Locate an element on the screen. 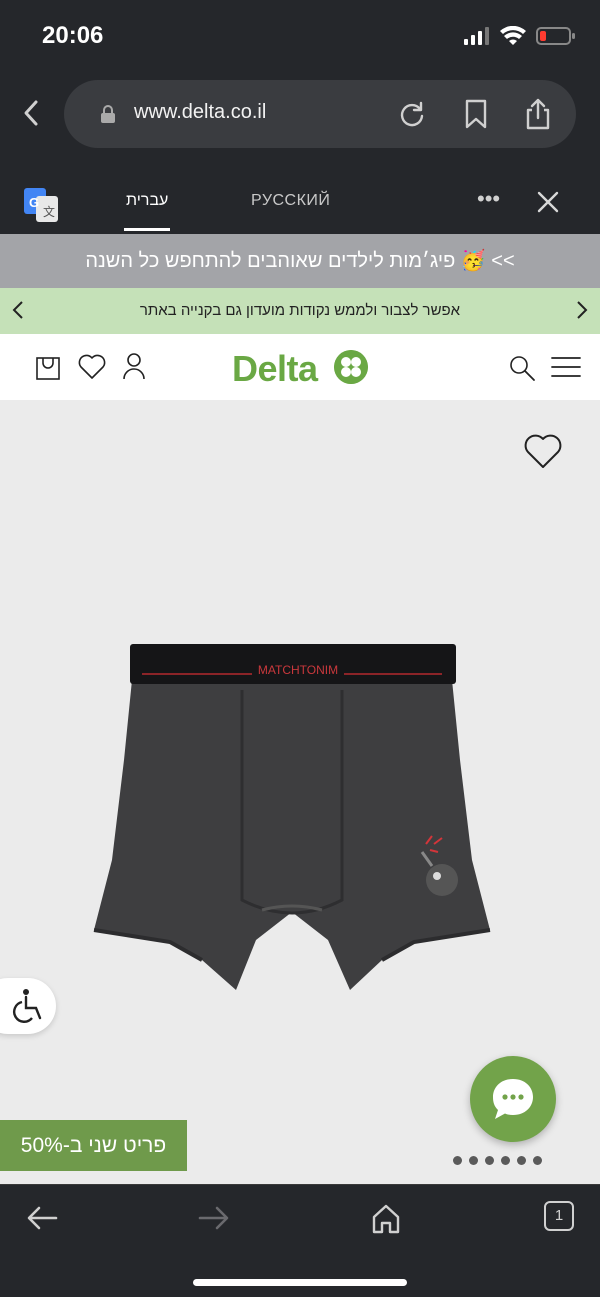 Image resolution: width=600 pixels, height=1297 pixels. close-icon is located at coordinates (548, 202).